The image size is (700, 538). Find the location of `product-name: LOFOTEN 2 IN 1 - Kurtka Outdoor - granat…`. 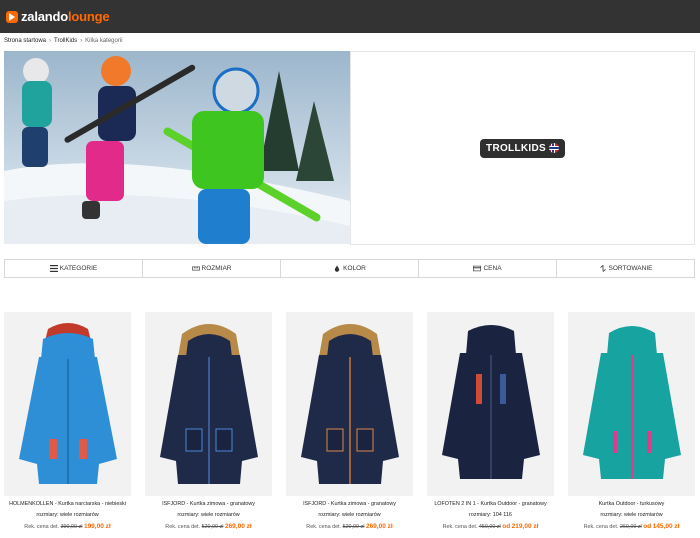

product-name: LOFOTEN 2 IN 1 - Kurtka Outdoor - granat… is located at coordinates (490, 504).